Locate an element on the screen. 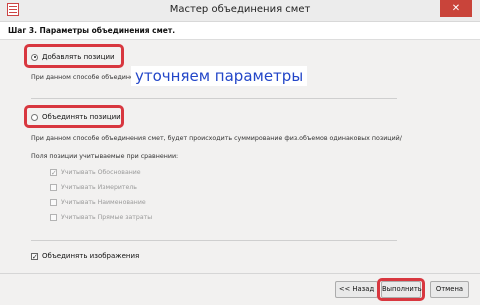 This screenshot has width=480, height=305. window-title: Мастер объединения смет is located at coordinates (240, 9).